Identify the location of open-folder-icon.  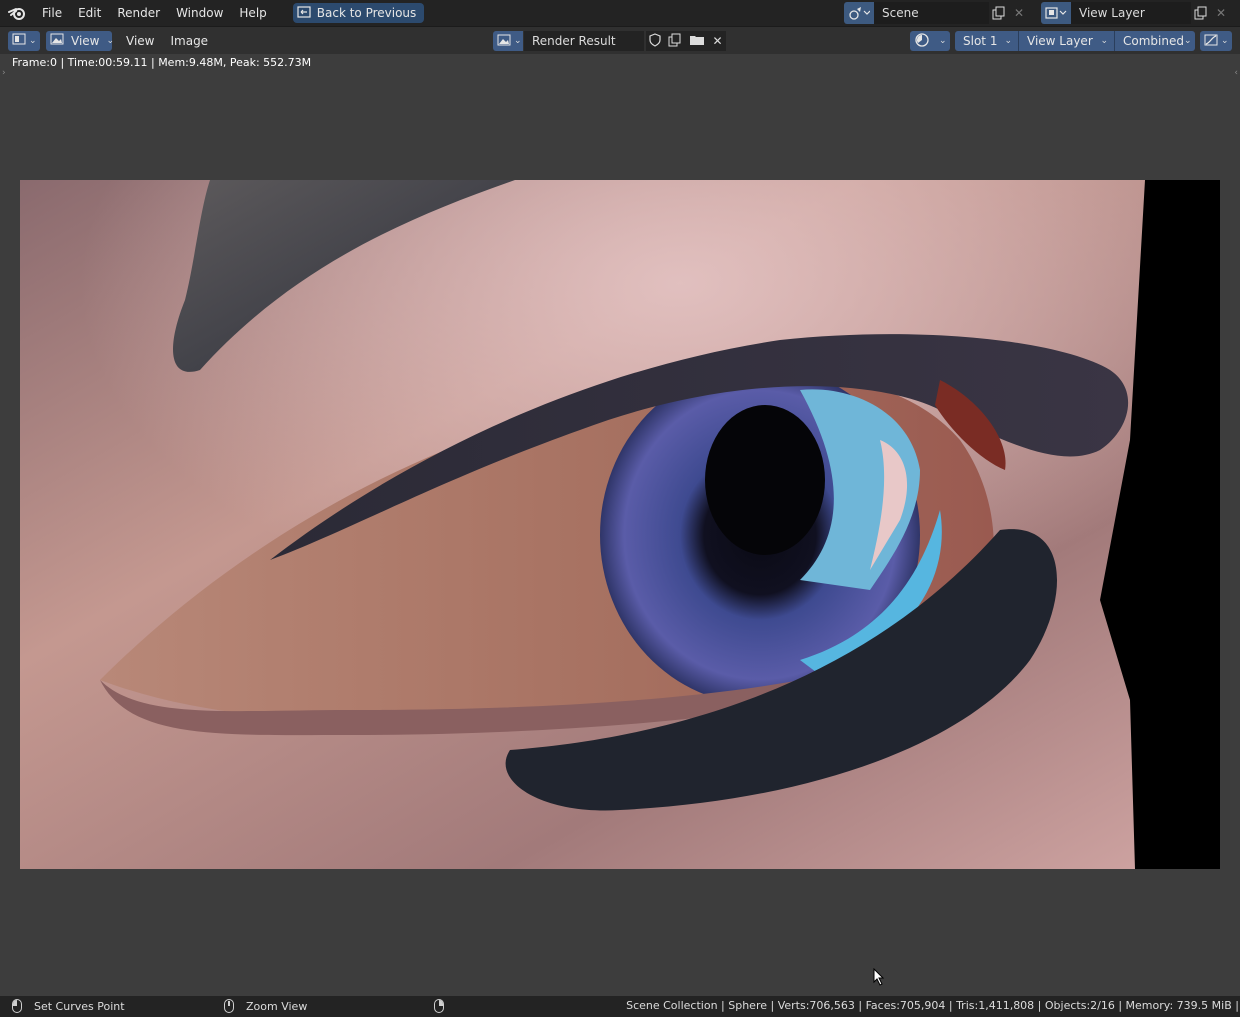
(697, 41).